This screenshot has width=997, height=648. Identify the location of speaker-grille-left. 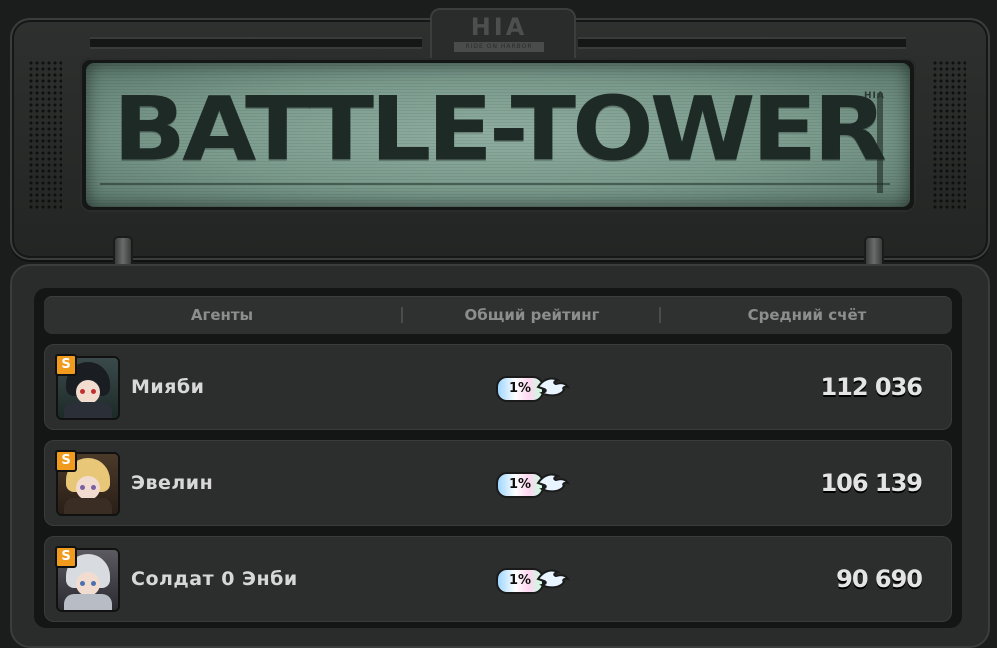
(45, 135).